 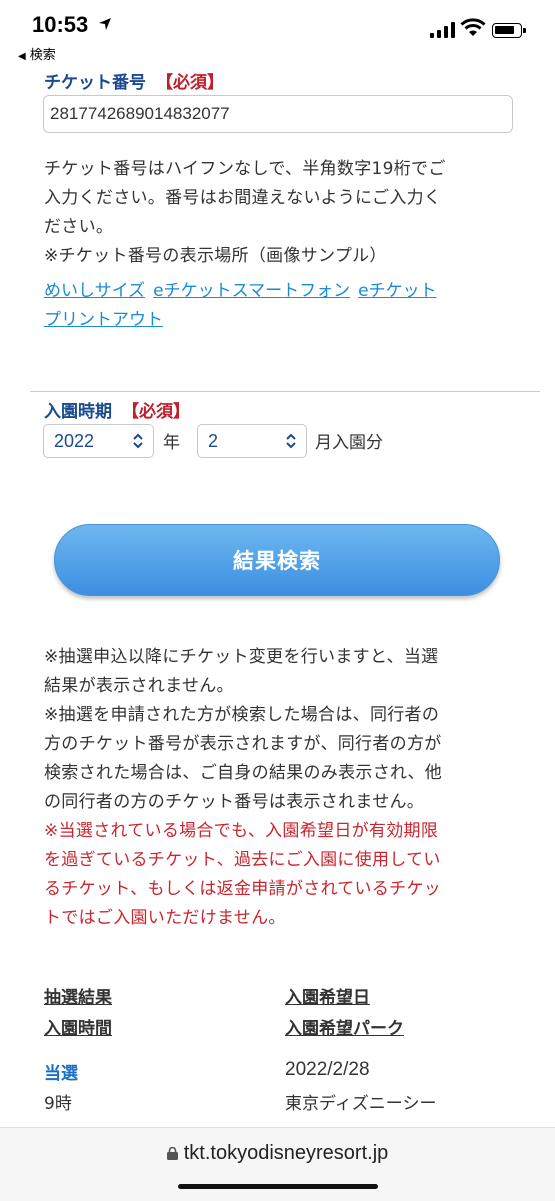 What do you see at coordinates (286, 1153) in the screenshot?
I see `url-text: tkt.tokyodisneyresort.jp` at bounding box center [286, 1153].